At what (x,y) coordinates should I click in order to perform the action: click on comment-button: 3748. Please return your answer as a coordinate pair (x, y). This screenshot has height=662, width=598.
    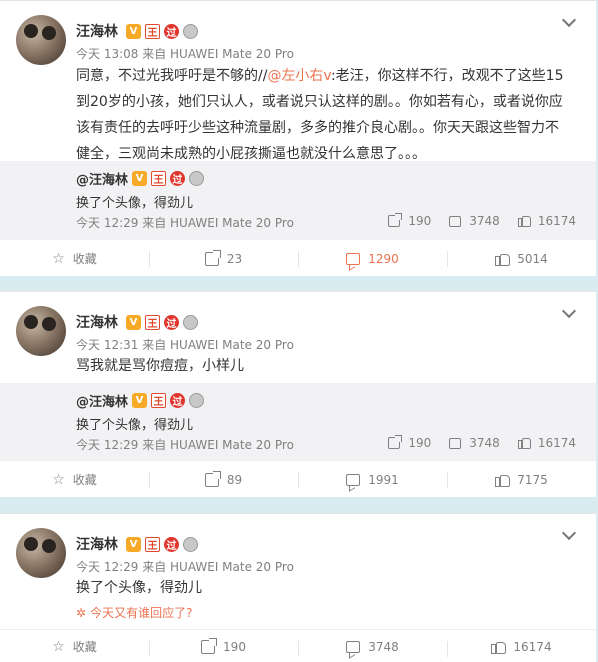
    Looking at the image, I should click on (372, 646).